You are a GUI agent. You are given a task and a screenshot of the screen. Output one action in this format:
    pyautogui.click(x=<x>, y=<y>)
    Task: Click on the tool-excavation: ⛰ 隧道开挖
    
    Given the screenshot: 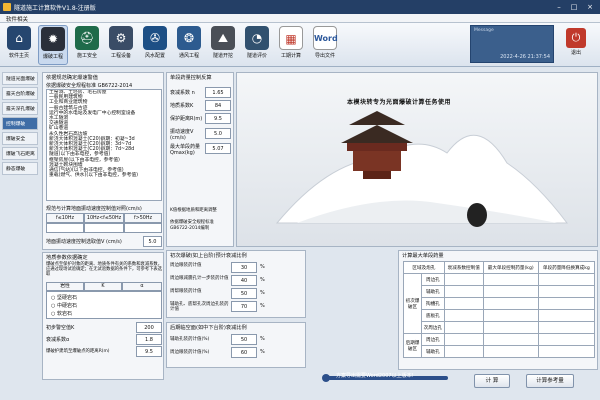 What is the action you would take?
    pyautogui.click(x=223, y=45)
    